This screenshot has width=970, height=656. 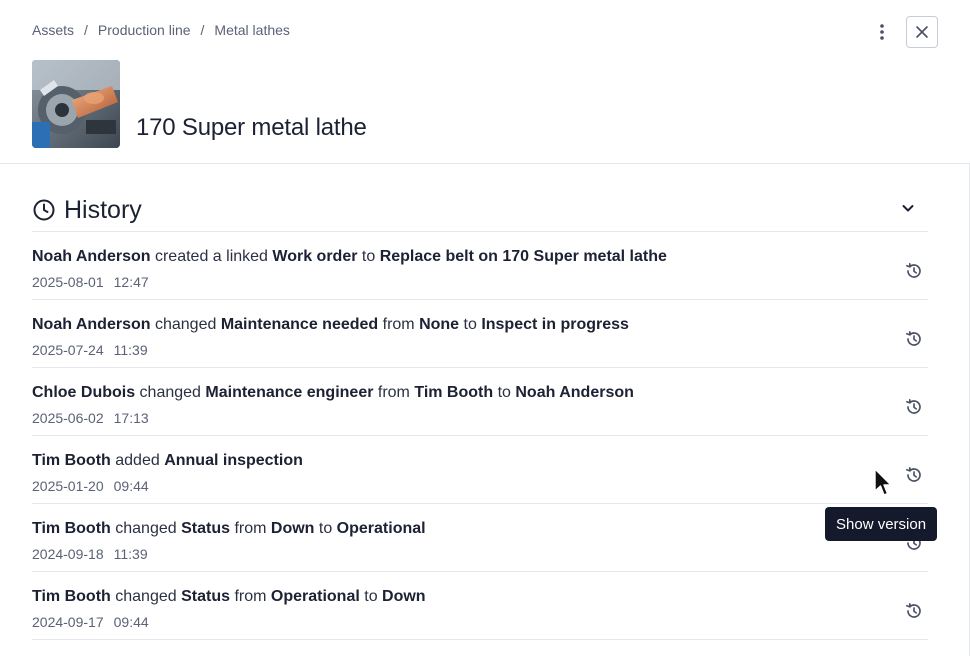 I want to click on history-entry-timestamp: 2024-09-17 09:44, so click(x=90, y=622).